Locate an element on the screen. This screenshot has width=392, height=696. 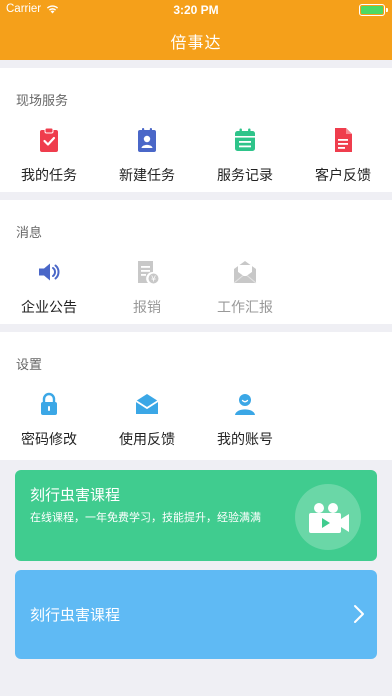
grid-item-usage-feedback: 使用反馈 is located at coordinates (147, 426).